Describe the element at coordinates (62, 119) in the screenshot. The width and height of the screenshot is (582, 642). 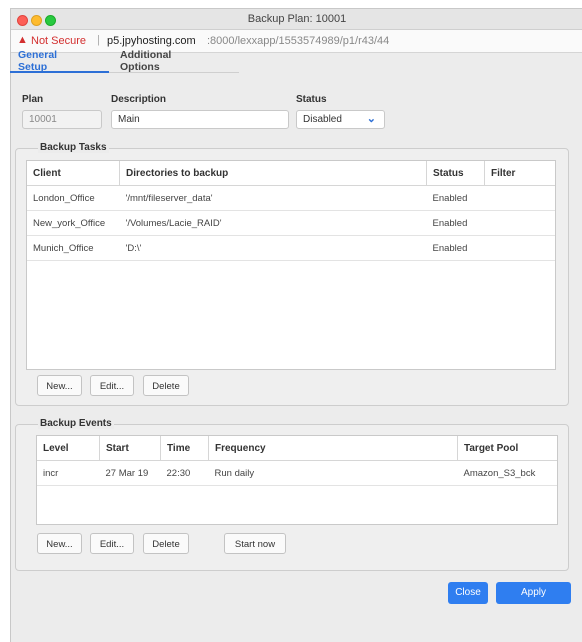
I see `plan-field: 10001` at that location.